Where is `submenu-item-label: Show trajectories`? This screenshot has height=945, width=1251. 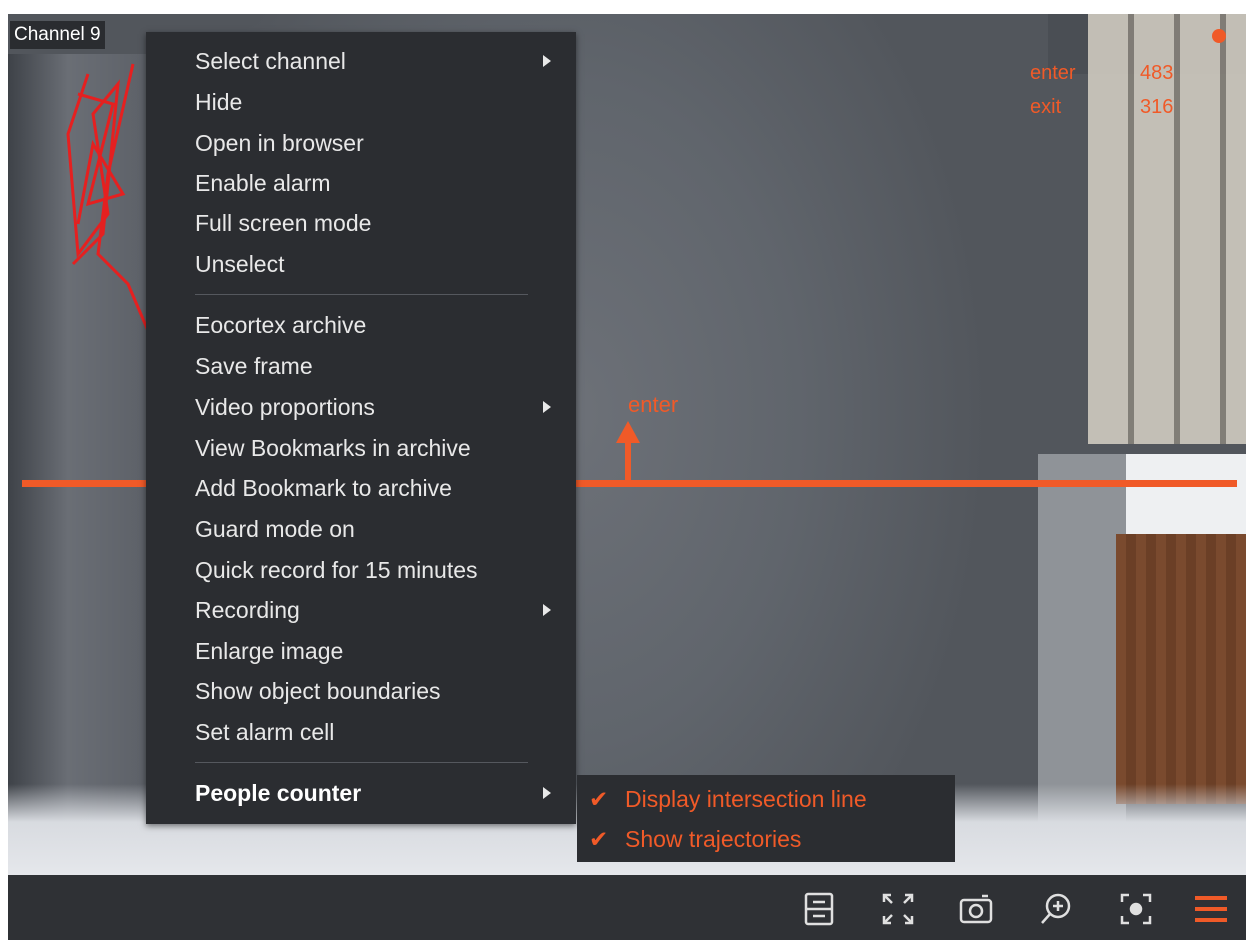
submenu-item-label: Show trajectories is located at coordinates (713, 839).